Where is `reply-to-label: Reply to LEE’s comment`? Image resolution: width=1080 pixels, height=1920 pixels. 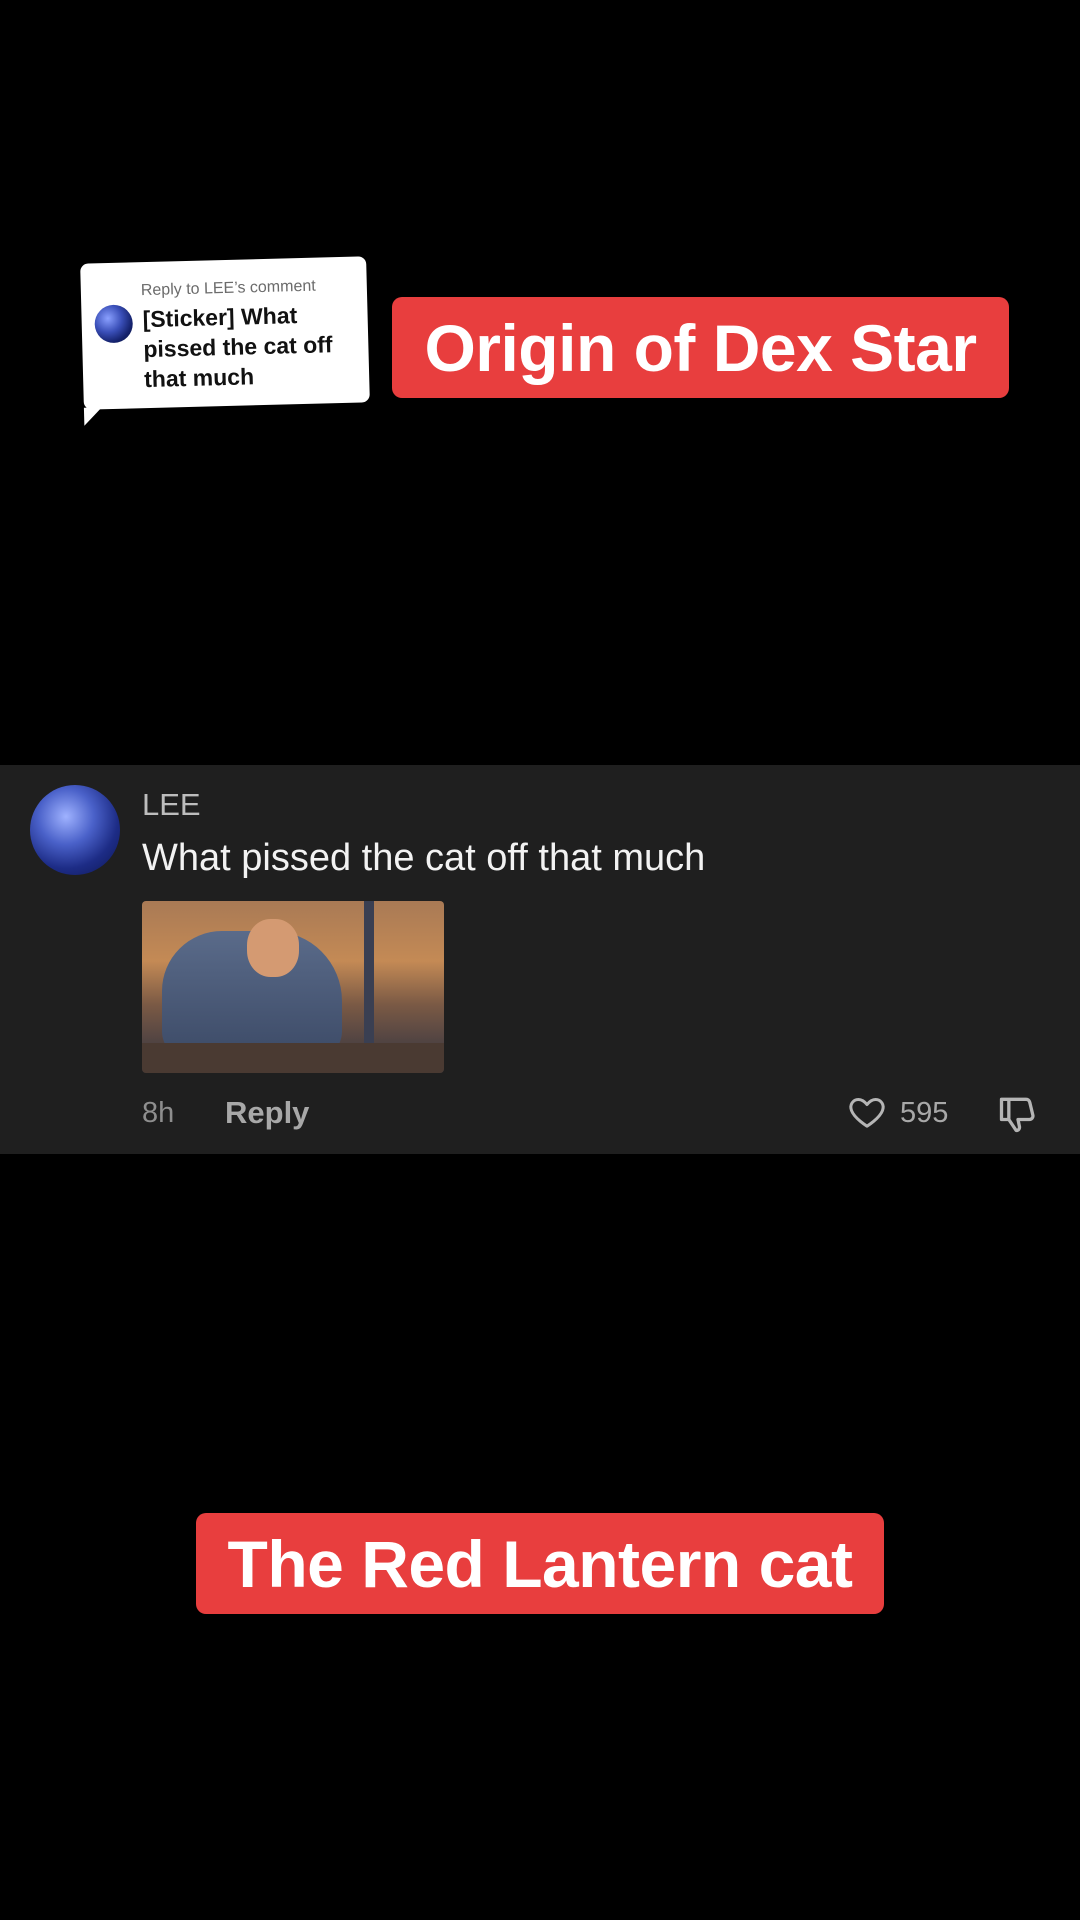 reply-to-label: Reply to LEE’s comment is located at coordinates (228, 288).